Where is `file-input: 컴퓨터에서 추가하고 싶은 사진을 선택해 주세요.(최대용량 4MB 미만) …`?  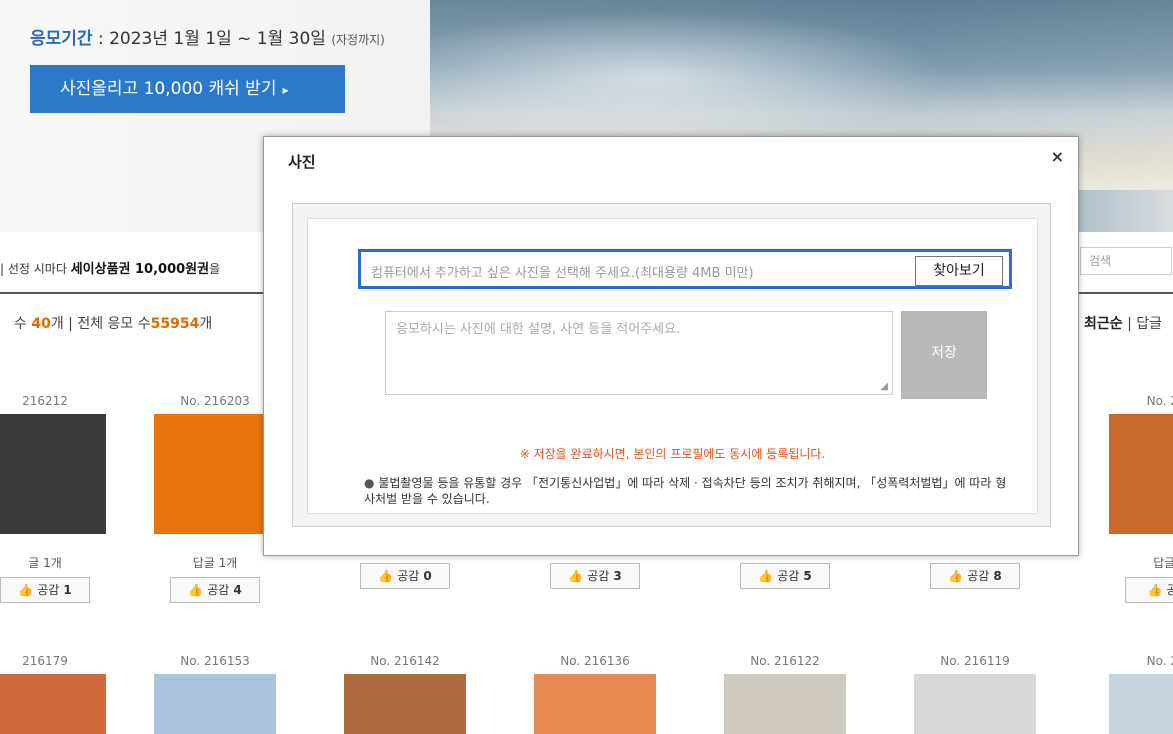
file-input: 컴퓨터에서 추가하고 싶은 사진을 선택해 주세요.(최대용량 4MB 미만) … is located at coordinates (685, 269).